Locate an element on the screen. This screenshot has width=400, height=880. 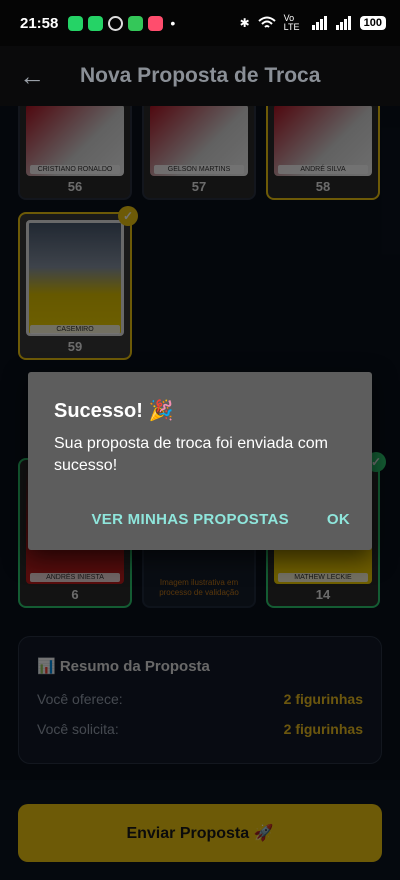
status-time: 21:58 is located at coordinates (39, 23).